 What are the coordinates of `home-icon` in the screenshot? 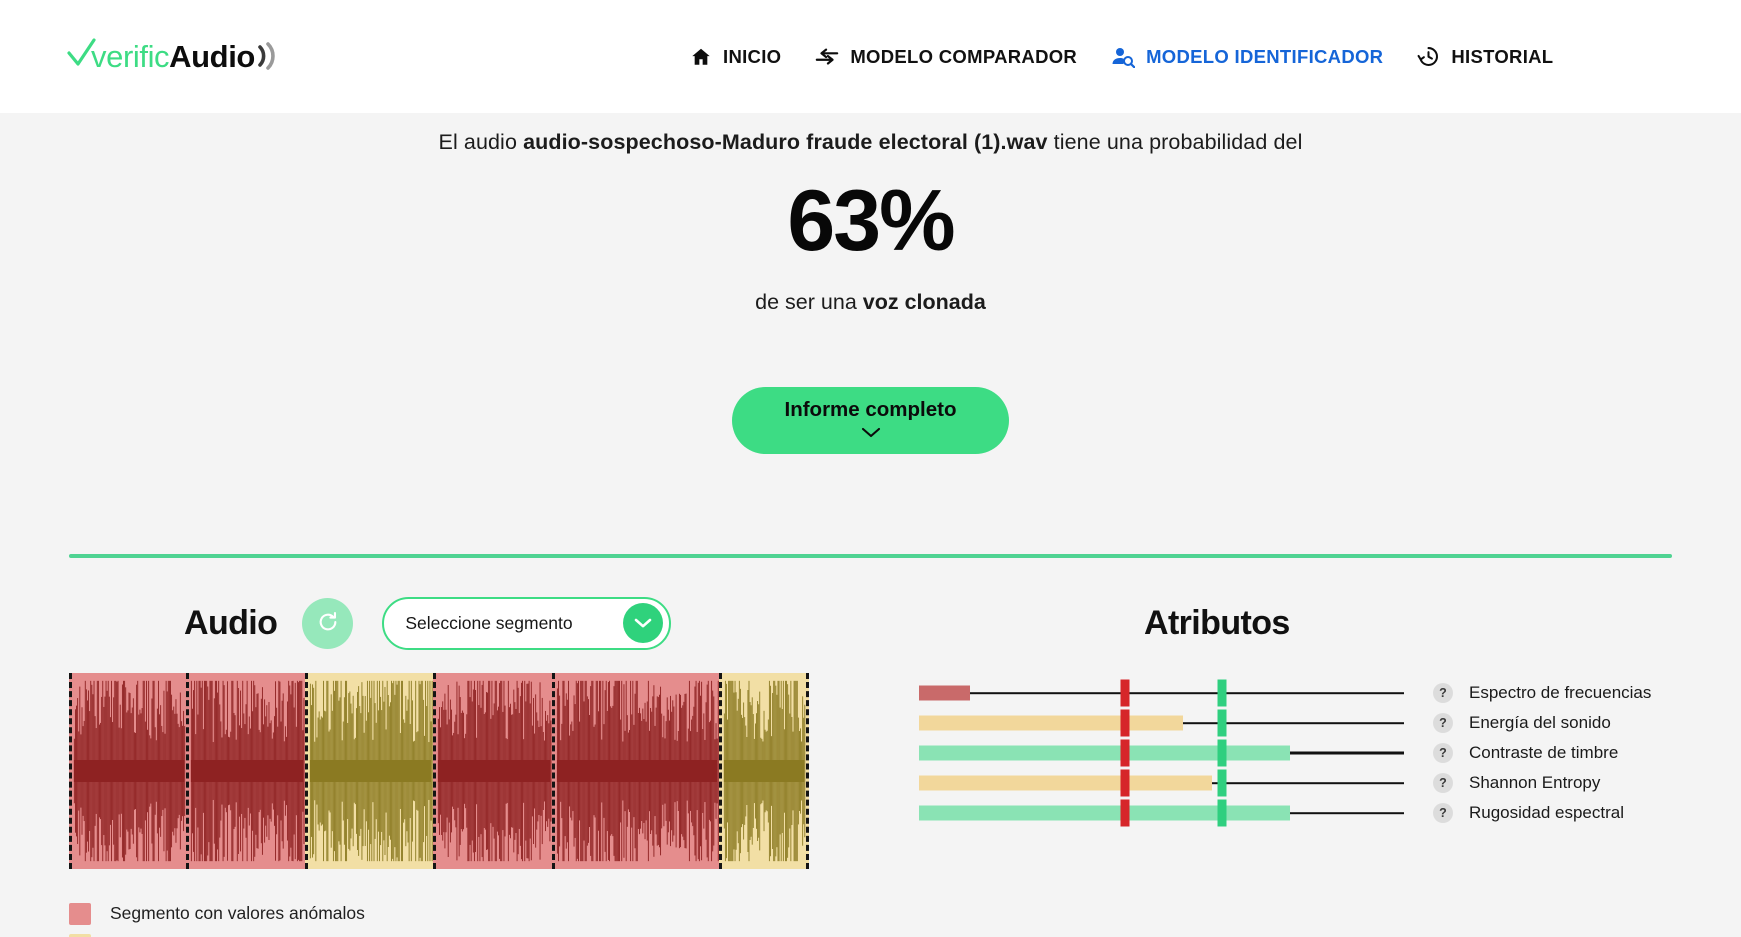 It's located at (701, 57).